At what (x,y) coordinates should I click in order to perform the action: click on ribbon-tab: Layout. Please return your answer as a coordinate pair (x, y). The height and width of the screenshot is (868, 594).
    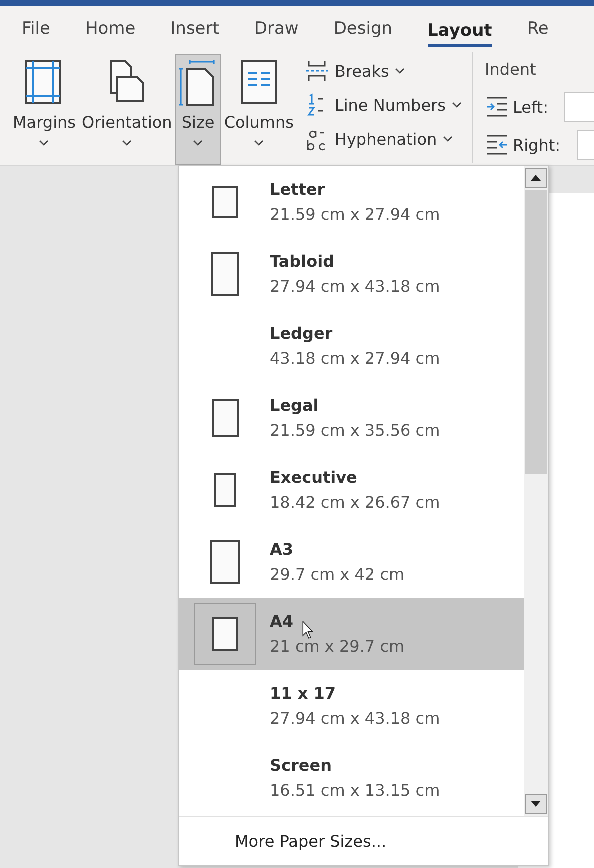
    Looking at the image, I should click on (460, 32).